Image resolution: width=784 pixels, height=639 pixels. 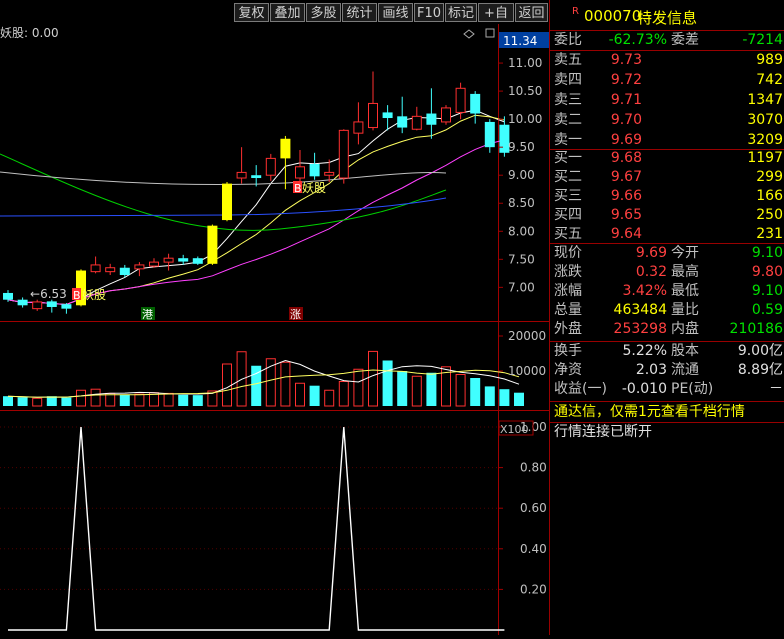 What do you see at coordinates (769, 196) in the screenshot?
I see `bid-volume: 166` at bounding box center [769, 196].